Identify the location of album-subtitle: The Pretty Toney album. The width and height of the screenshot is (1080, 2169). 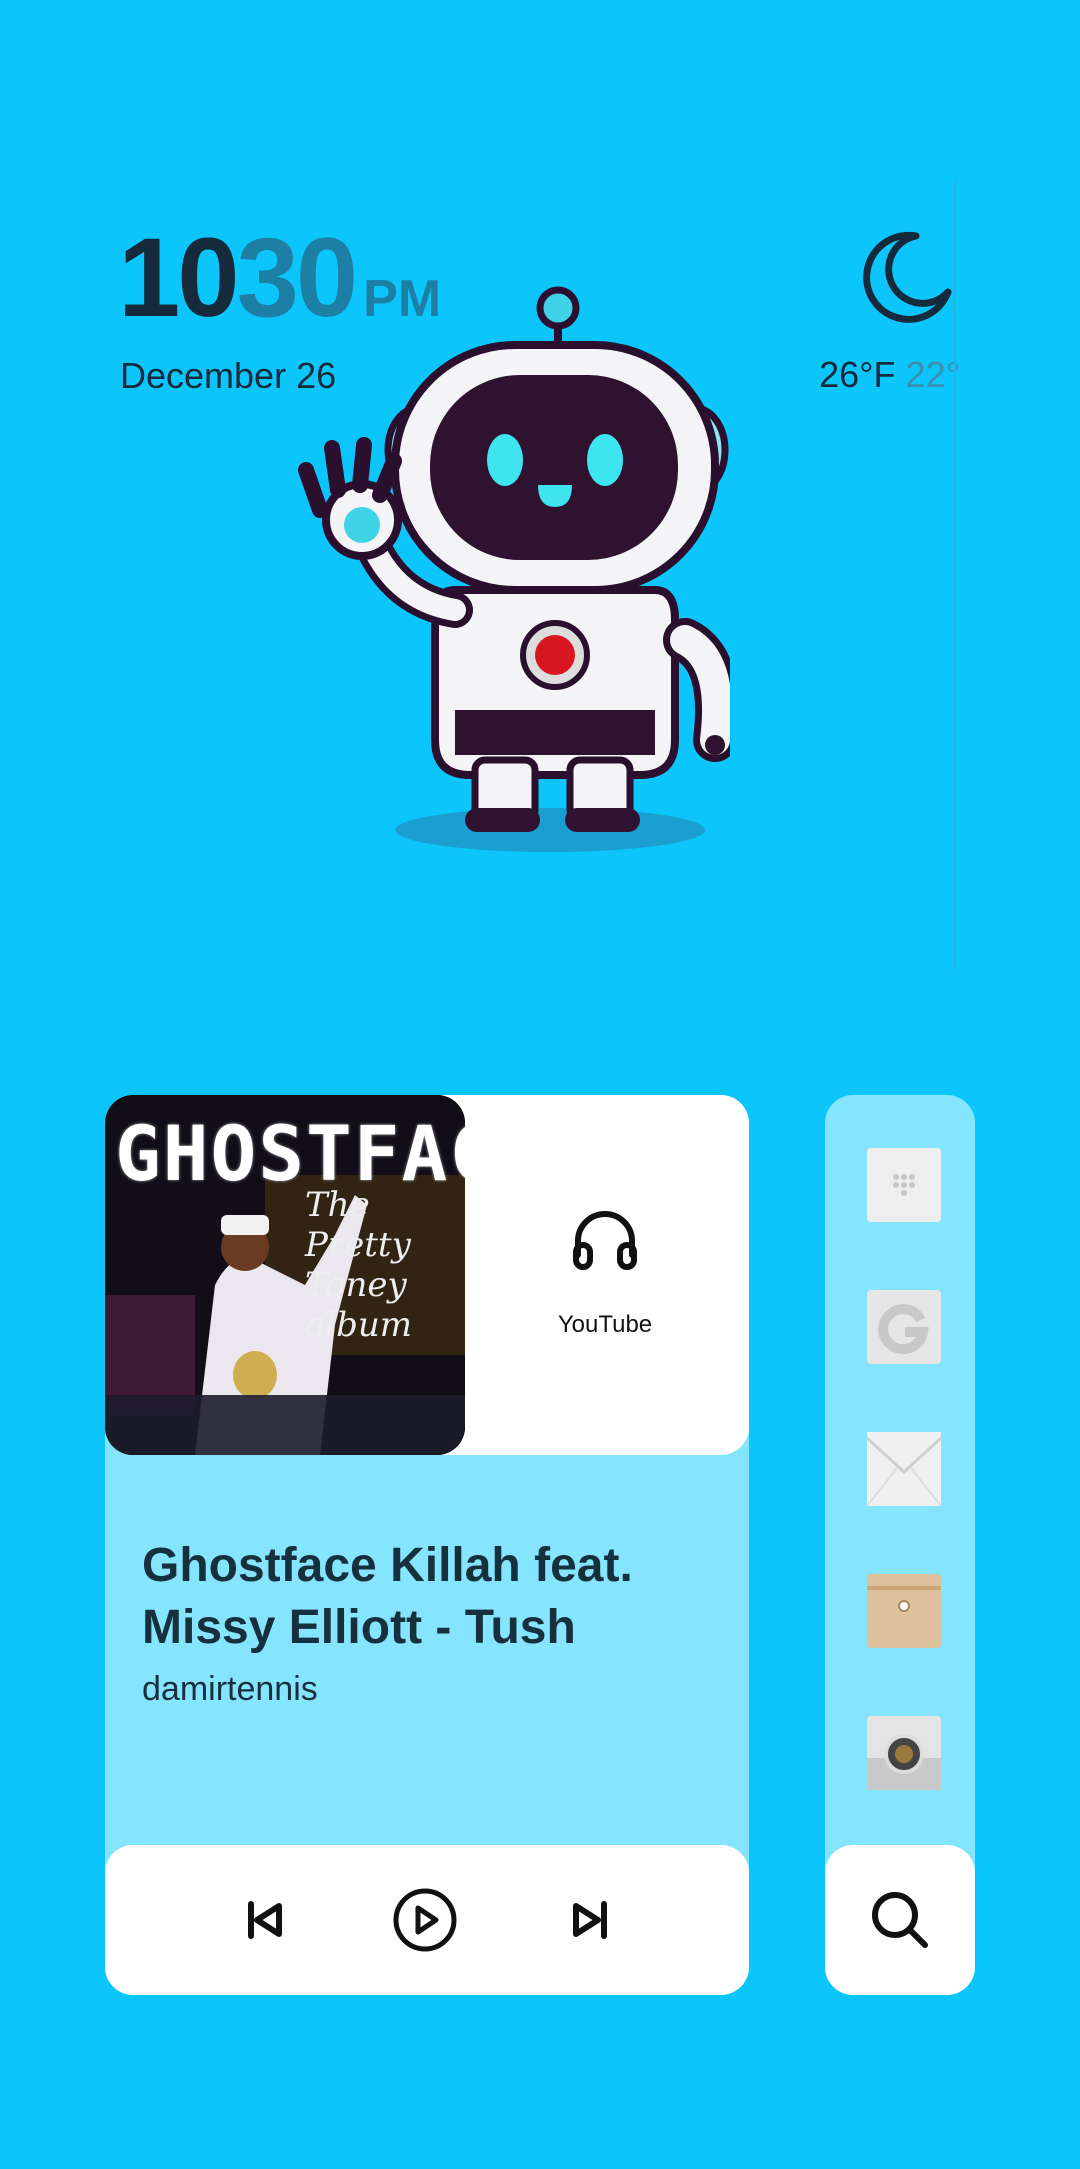
(359, 1265).